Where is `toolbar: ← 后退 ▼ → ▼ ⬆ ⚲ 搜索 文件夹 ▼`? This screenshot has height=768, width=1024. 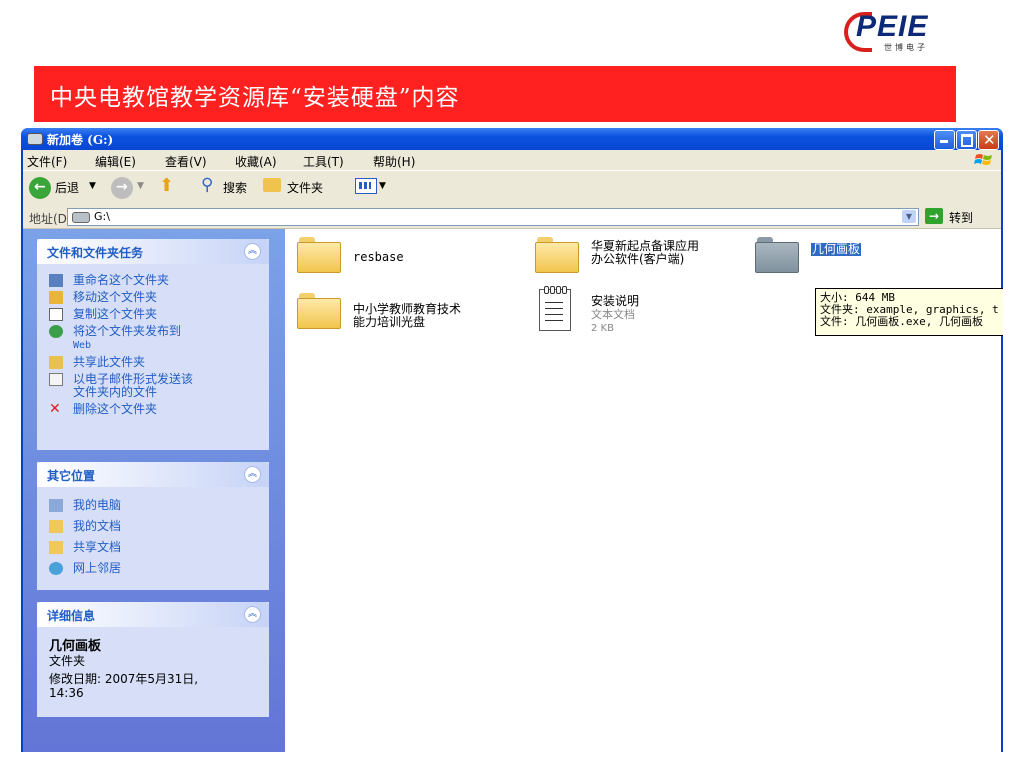
toolbar: ← 后退 ▼ → ▼ ⬆ ⚲ 搜索 文件夹 ▼ is located at coordinates (512, 189).